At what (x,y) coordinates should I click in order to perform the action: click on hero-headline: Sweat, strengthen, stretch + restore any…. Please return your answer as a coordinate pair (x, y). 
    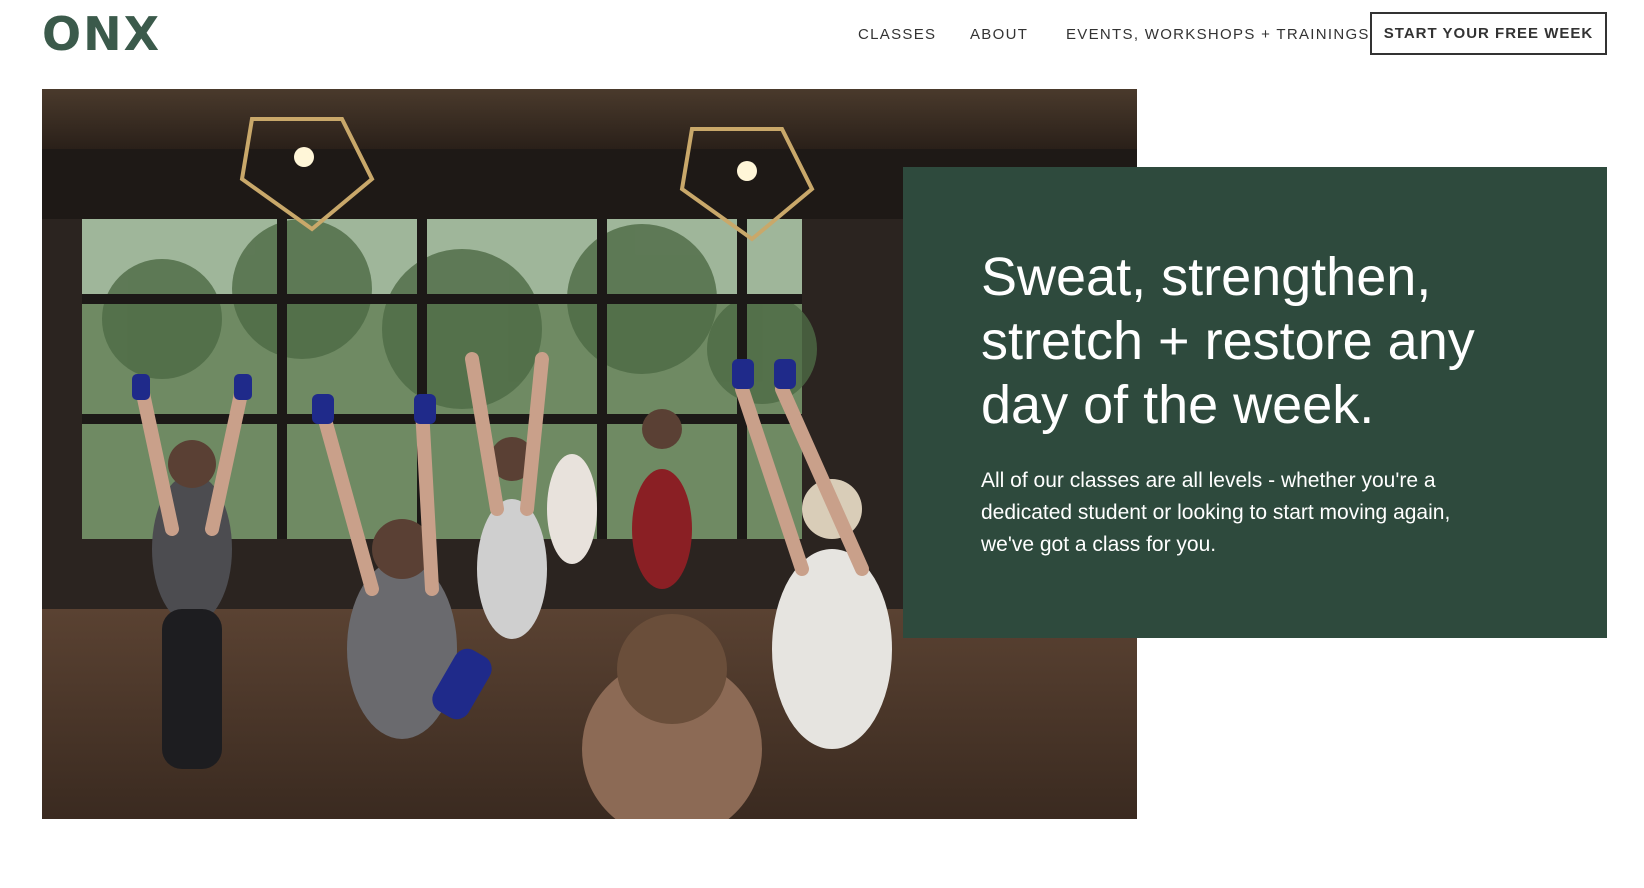
    Looking at the image, I should click on (1228, 341).